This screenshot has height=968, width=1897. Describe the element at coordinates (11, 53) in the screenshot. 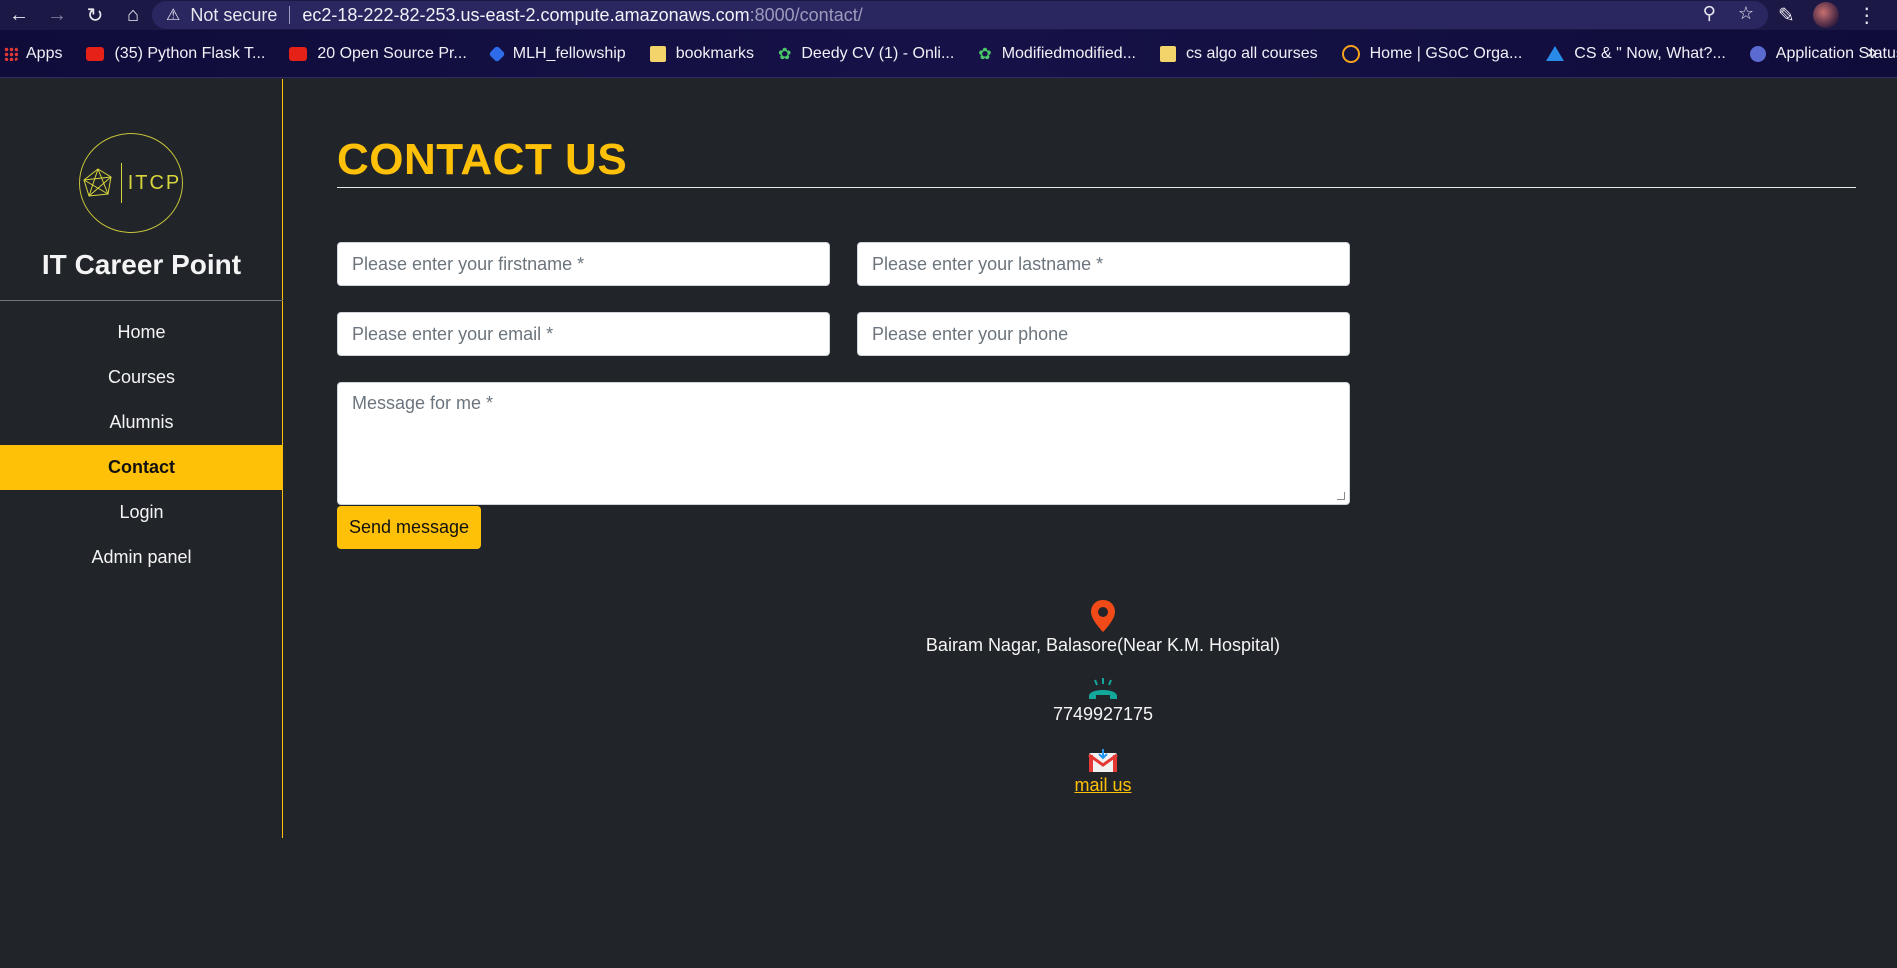

I see `apps-grid-icon` at that location.